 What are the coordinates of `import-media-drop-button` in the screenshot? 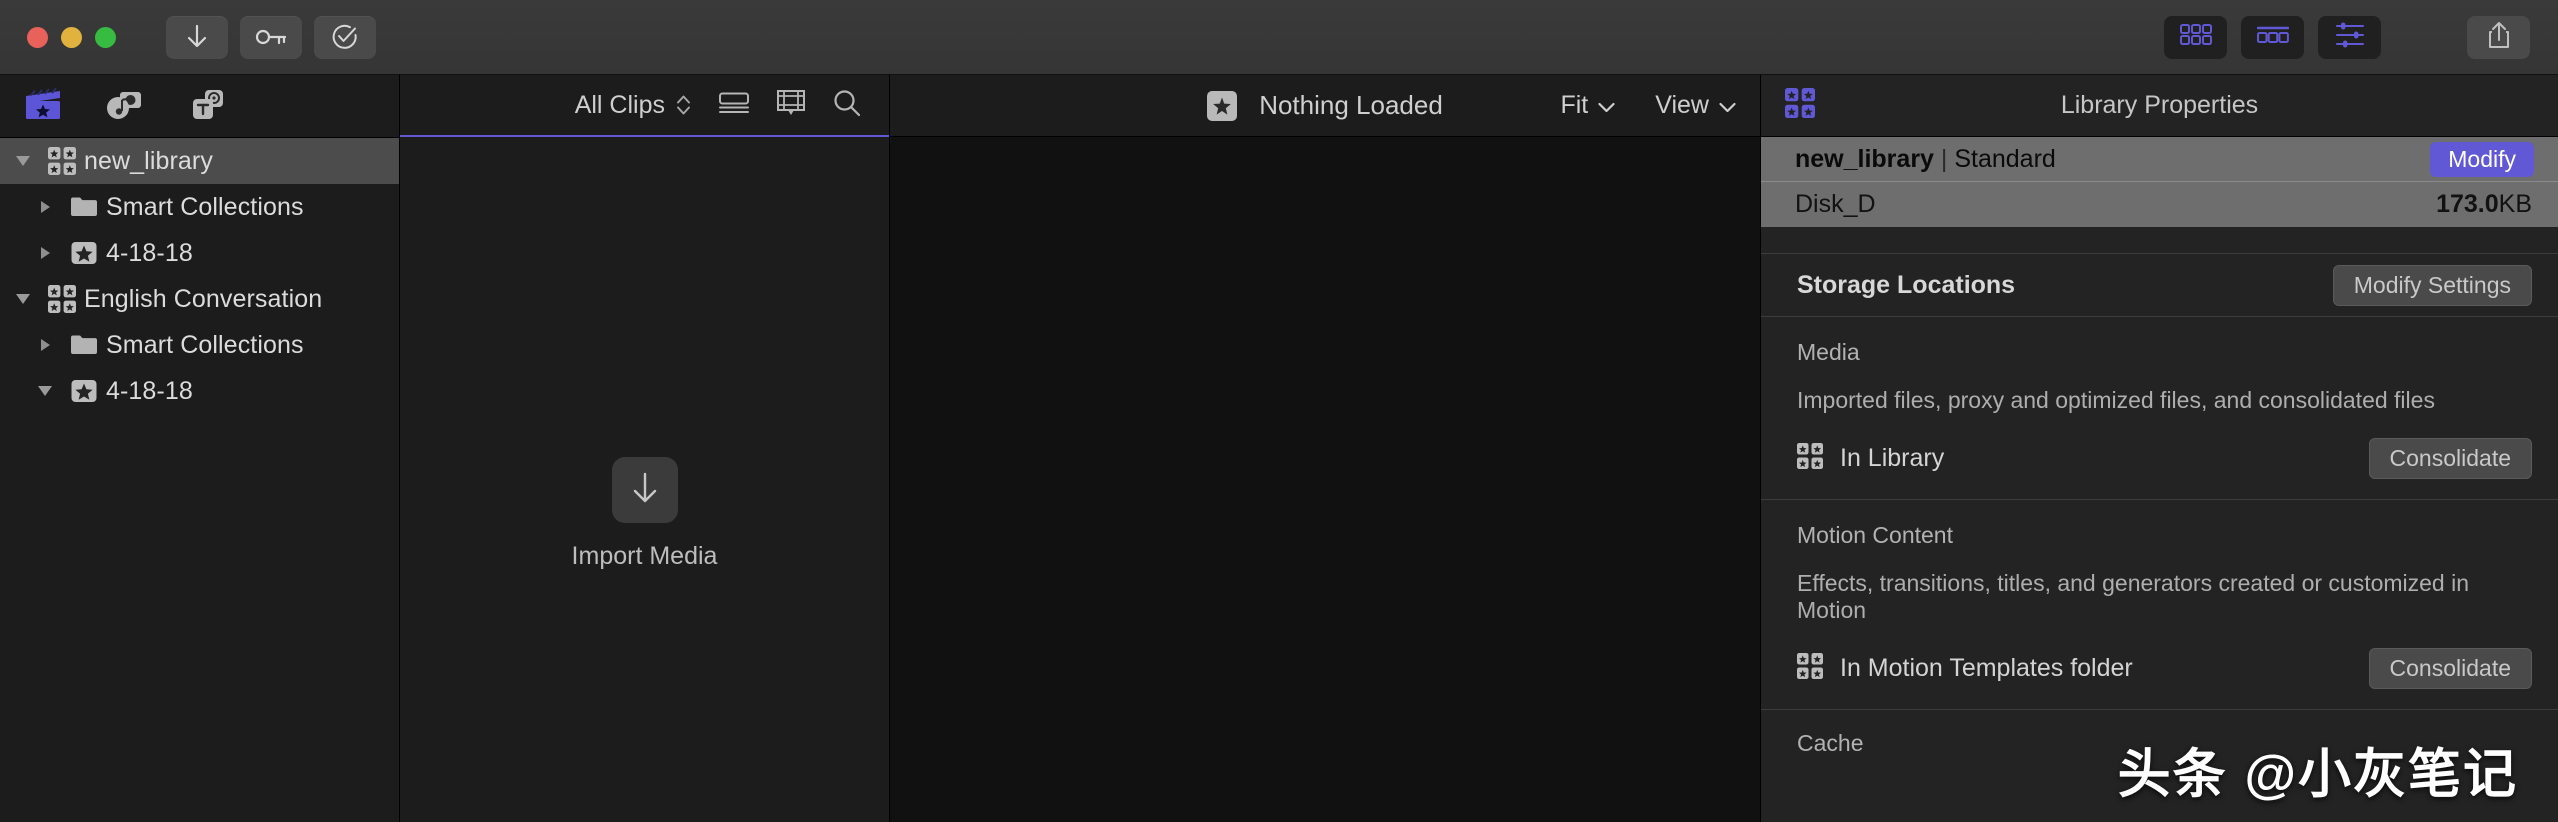 It's located at (644, 490).